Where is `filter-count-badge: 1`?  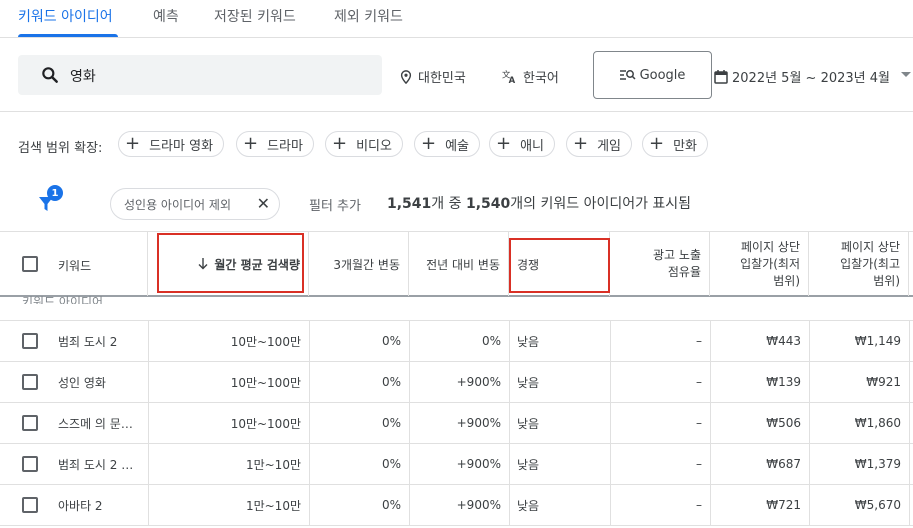
filter-count-badge: 1 is located at coordinates (55, 193).